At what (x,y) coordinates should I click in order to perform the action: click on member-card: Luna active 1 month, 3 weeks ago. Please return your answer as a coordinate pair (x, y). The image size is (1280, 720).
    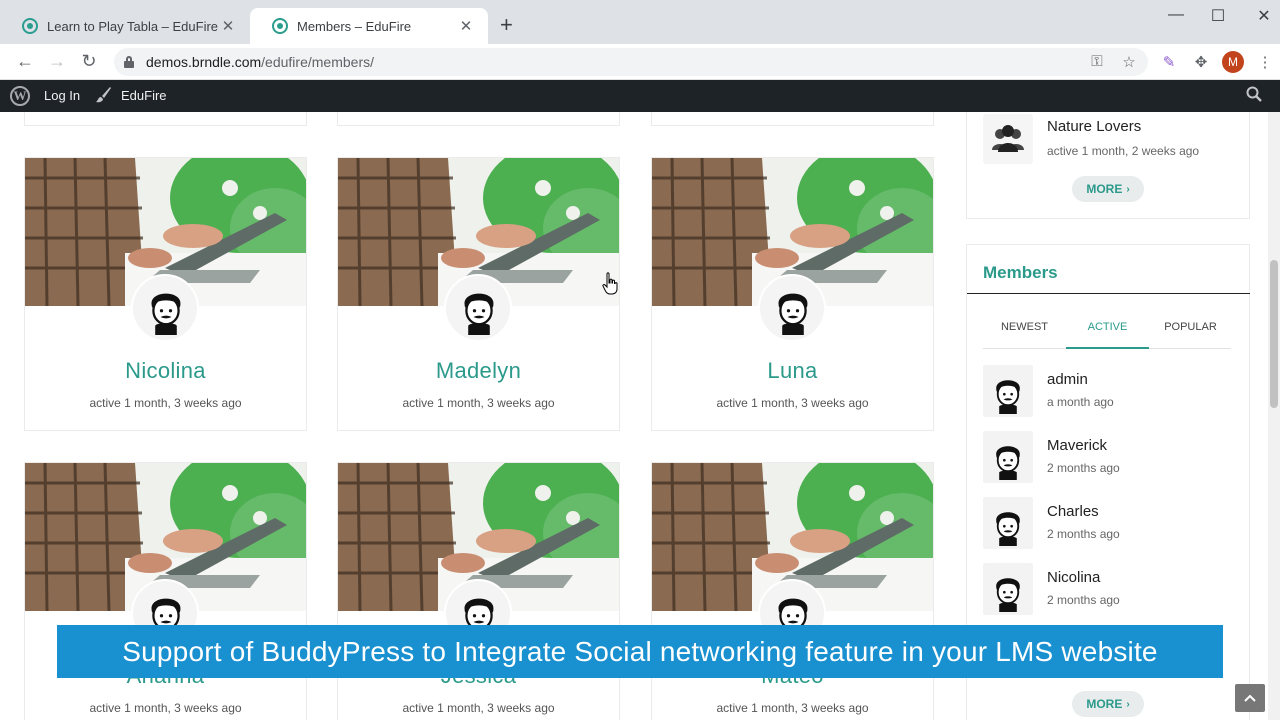
    Looking at the image, I should click on (792, 294).